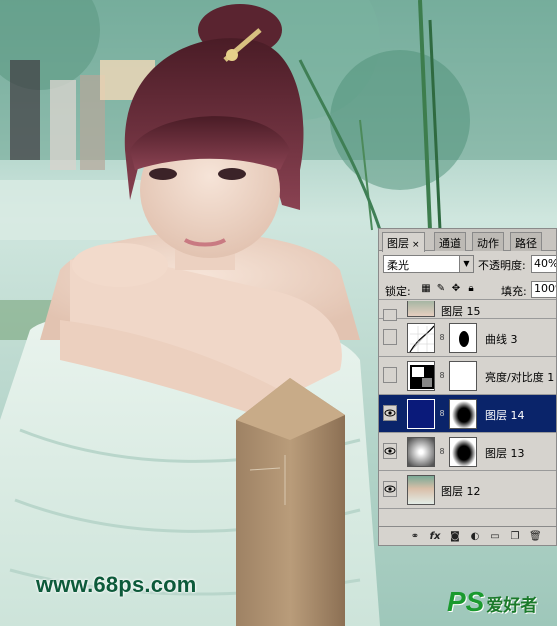 The height and width of the screenshot is (626, 557). I want to click on blend-mode-value: 柔光, so click(398, 265).